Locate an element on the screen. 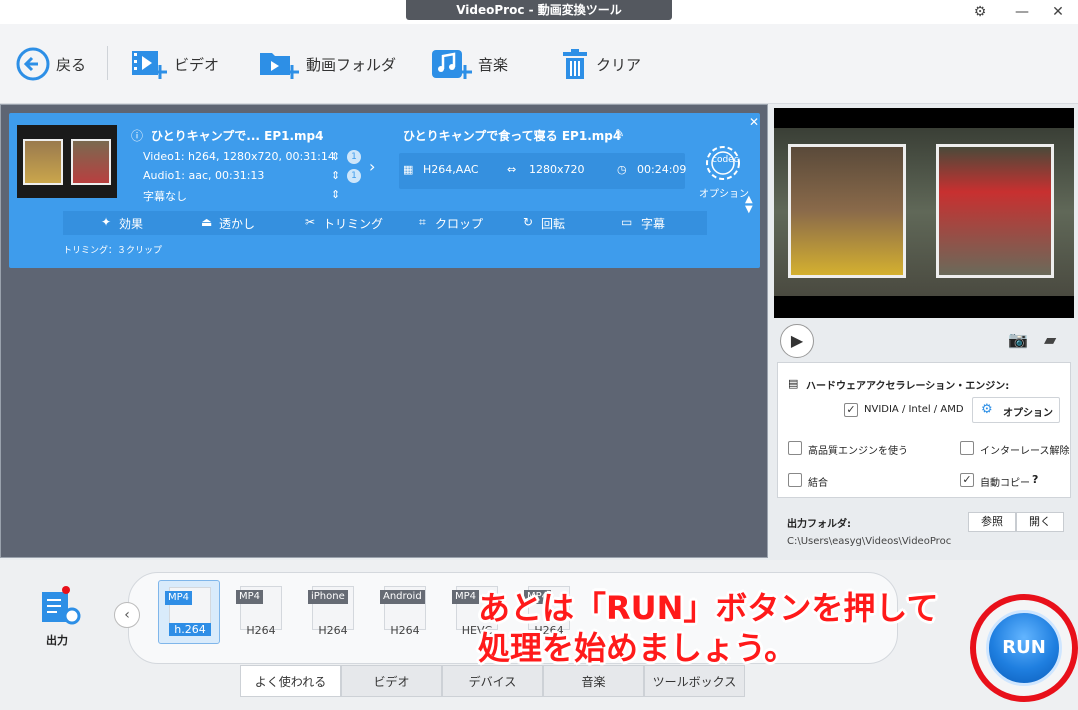 The width and height of the screenshot is (1078, 710). pencil-icon: ✎ is located at coordinates (619, 133).